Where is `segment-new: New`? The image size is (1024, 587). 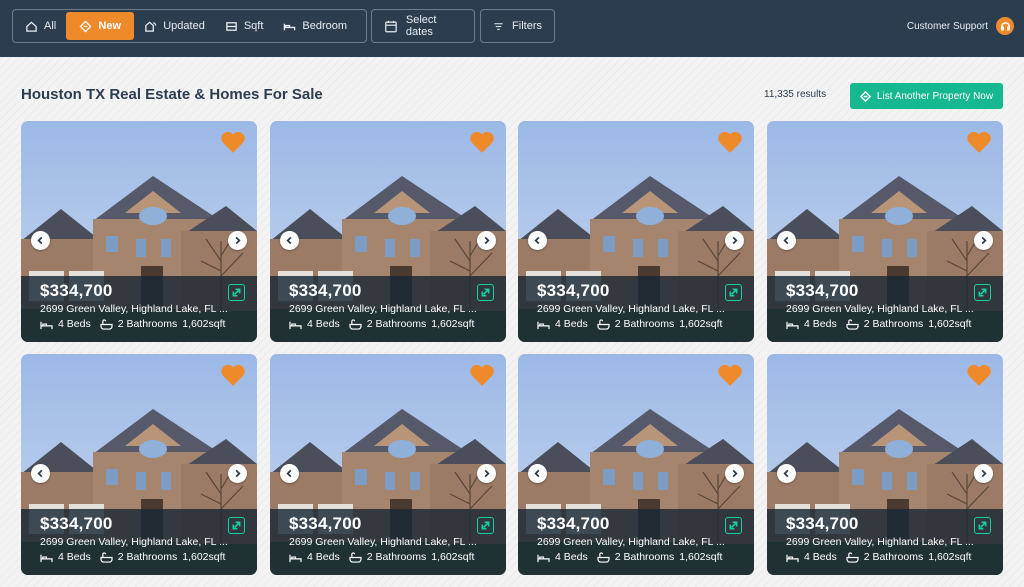 segment-new: New is located at coordinates (100, 26).